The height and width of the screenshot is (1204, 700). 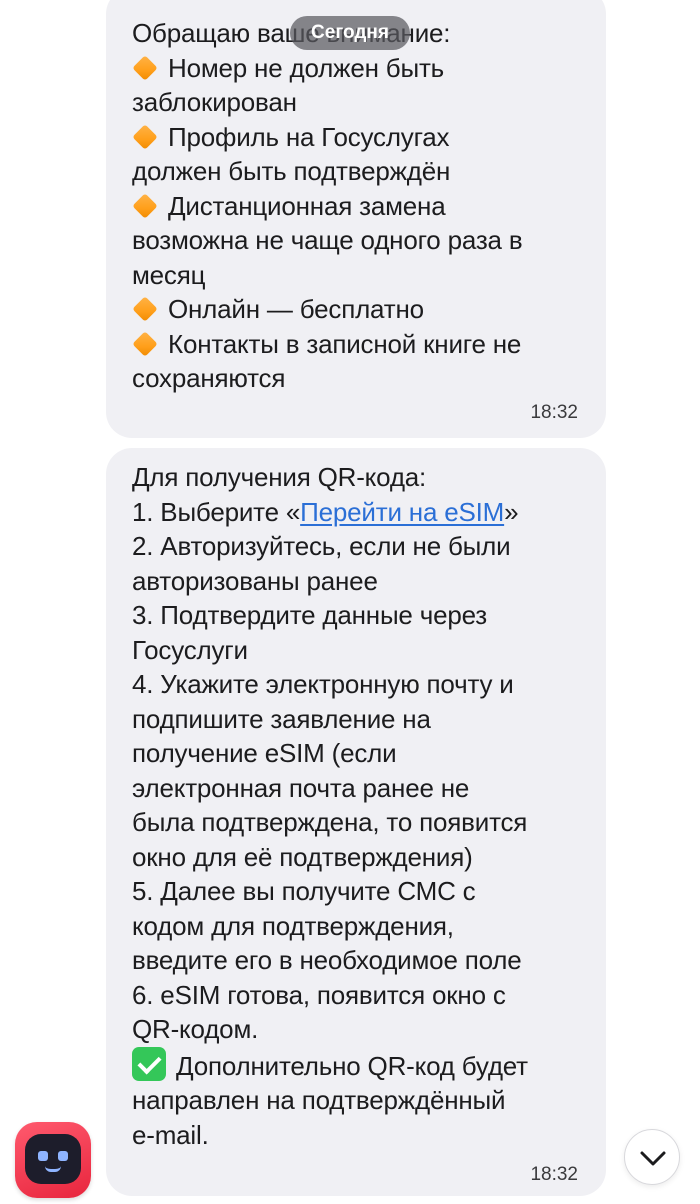 What do you see at coordinates (321, 546) in the screenshot?
I see `message-2-line: 2. Авторизуйтесь, если не были` at bounding box center [321, 546].